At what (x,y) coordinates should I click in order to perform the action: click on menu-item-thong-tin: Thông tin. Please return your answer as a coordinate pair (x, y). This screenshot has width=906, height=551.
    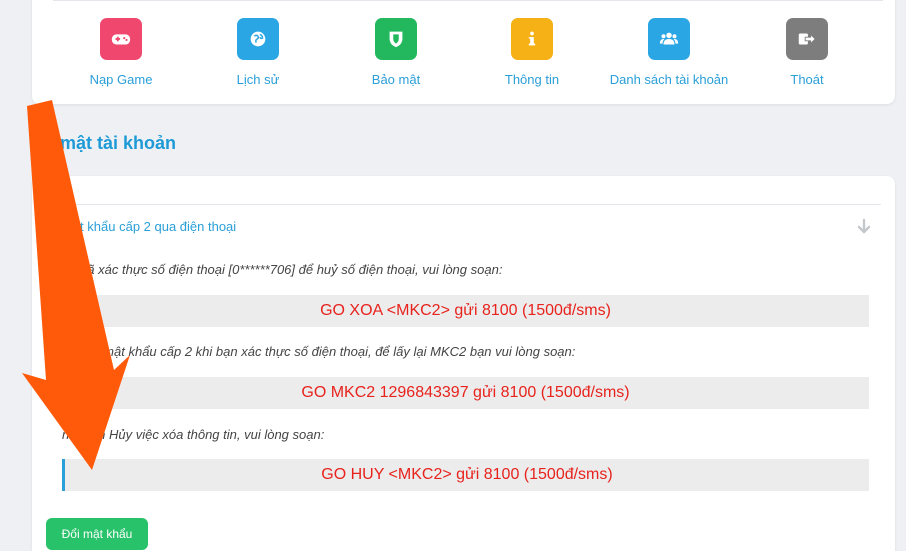
    Looking at the image, I should click on (532, 52).